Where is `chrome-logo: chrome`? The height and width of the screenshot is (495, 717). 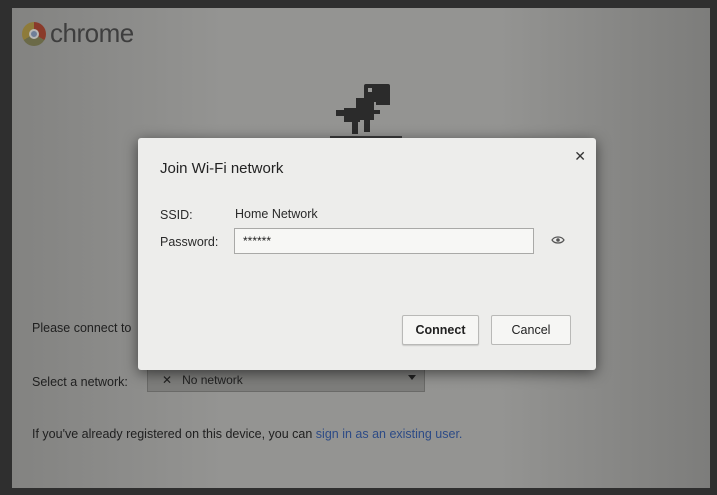 chrome-logo: chrome is located at coordinates (78, 33).